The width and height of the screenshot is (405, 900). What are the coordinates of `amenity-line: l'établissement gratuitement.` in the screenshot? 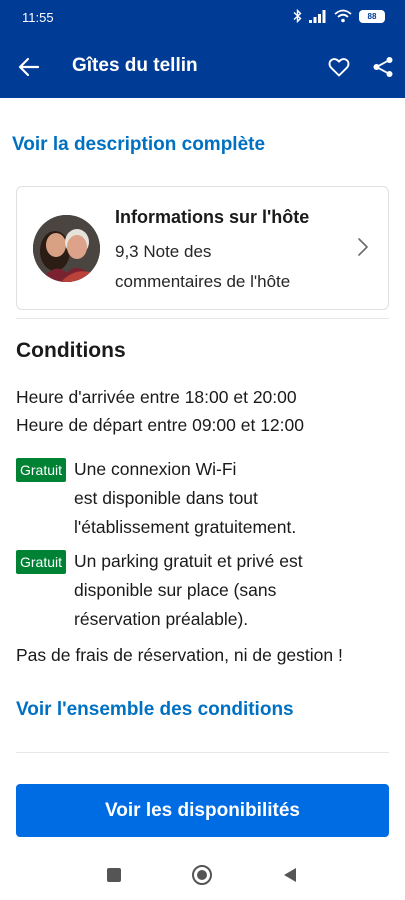 It's located at (185, 527).